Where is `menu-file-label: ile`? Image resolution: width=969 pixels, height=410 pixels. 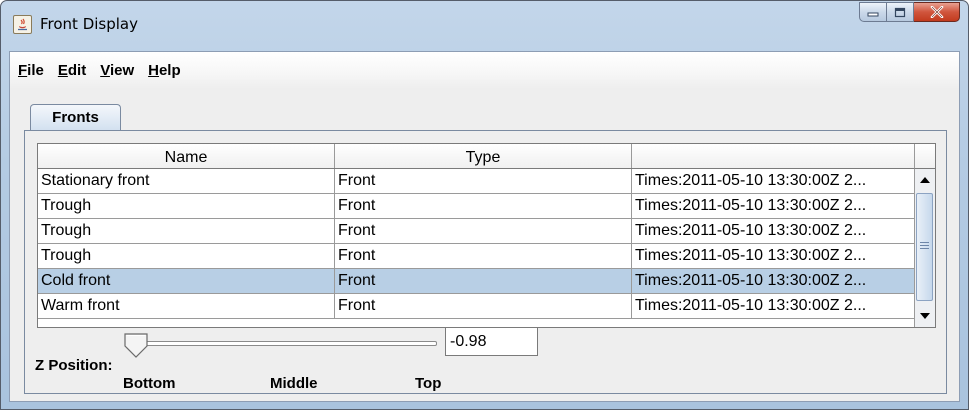 menu-file-label: ile is located at coordinates (35, 70).